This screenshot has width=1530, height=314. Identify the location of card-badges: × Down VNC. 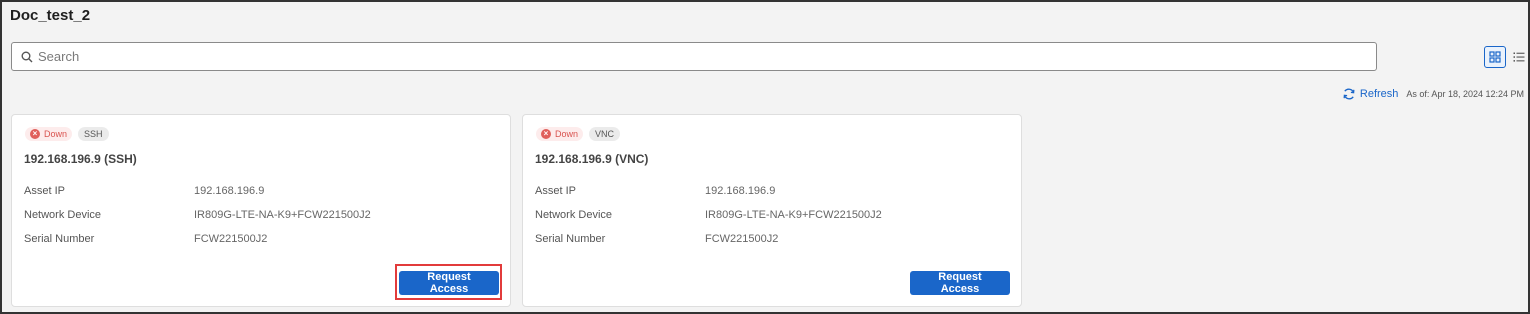
(578, 134).